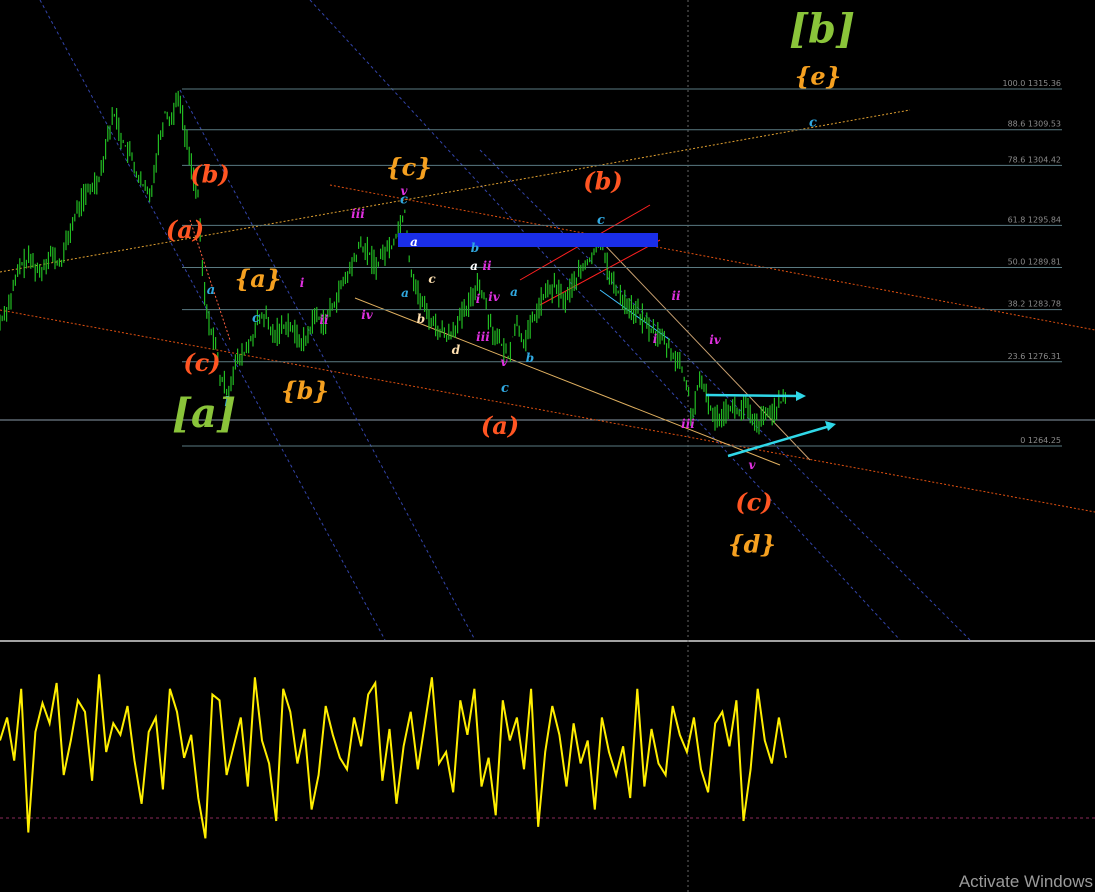 The height and width of the screenshot is (892, 1095). Describe the element at coordinates (505, 388) in the screenshot. I see `wave-label-17: c` at that location.